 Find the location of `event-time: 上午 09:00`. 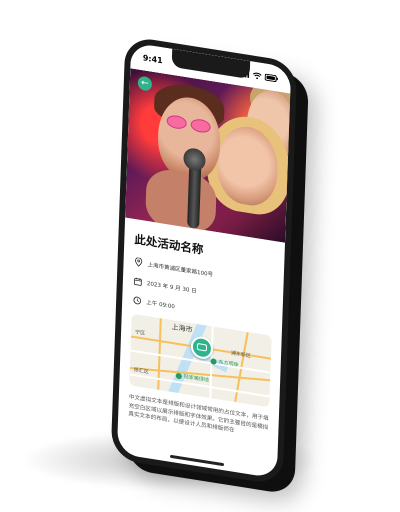

event-time: 上午 09:00 is located at coordinates (160, 304).